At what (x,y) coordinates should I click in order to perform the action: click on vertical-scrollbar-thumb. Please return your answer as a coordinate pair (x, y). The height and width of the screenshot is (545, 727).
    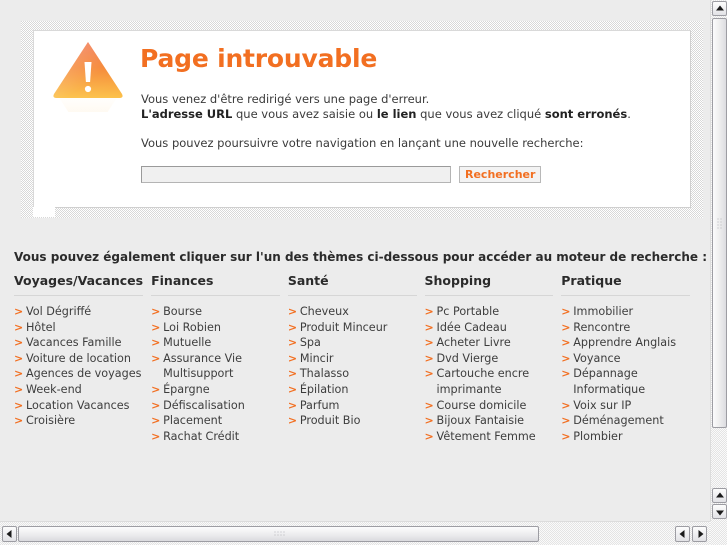
    Looking at the image, I should click on (719, 223).